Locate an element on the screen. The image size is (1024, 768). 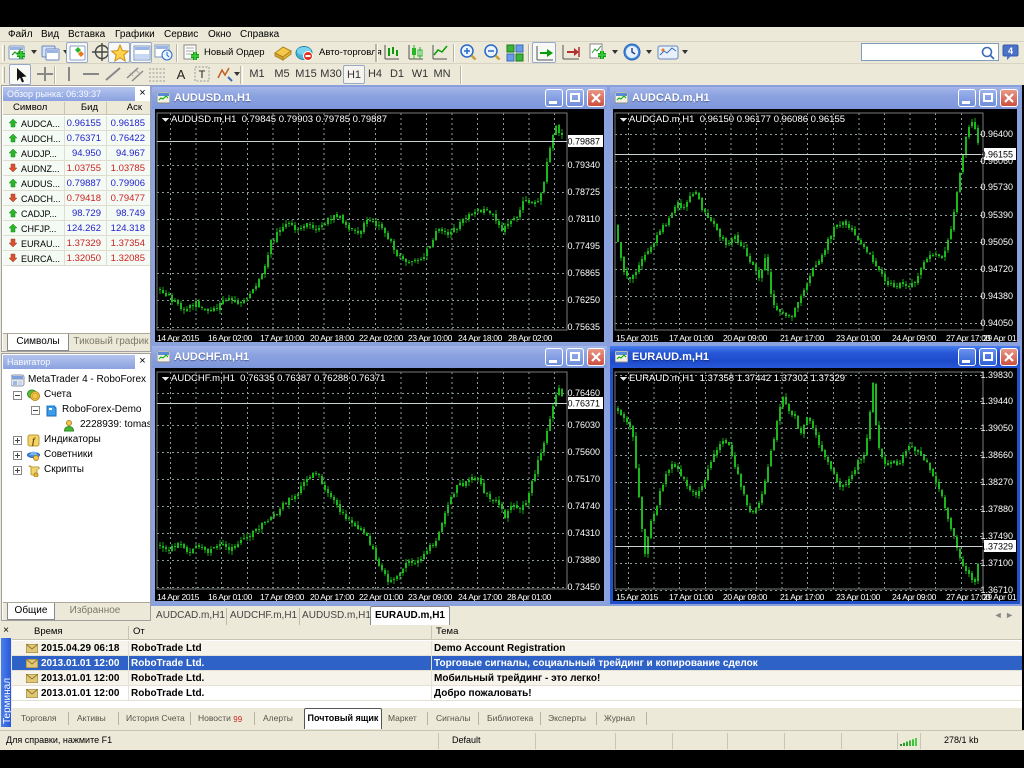
svg-text: 23 Apr 10:00 is located at coordinates (430, 337).